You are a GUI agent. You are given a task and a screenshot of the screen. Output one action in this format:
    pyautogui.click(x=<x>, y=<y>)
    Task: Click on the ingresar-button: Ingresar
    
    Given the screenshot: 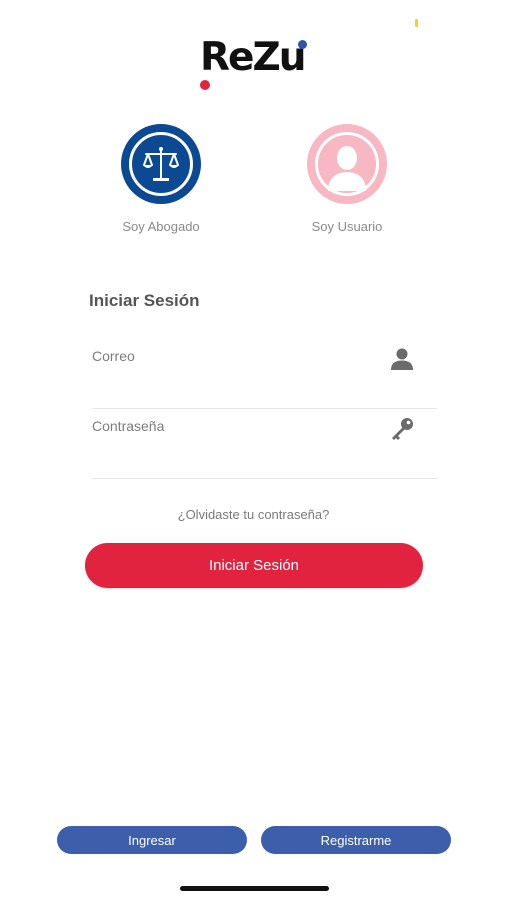 What is the action you would take?
    pyautogui.click(x=152, y=840)
    